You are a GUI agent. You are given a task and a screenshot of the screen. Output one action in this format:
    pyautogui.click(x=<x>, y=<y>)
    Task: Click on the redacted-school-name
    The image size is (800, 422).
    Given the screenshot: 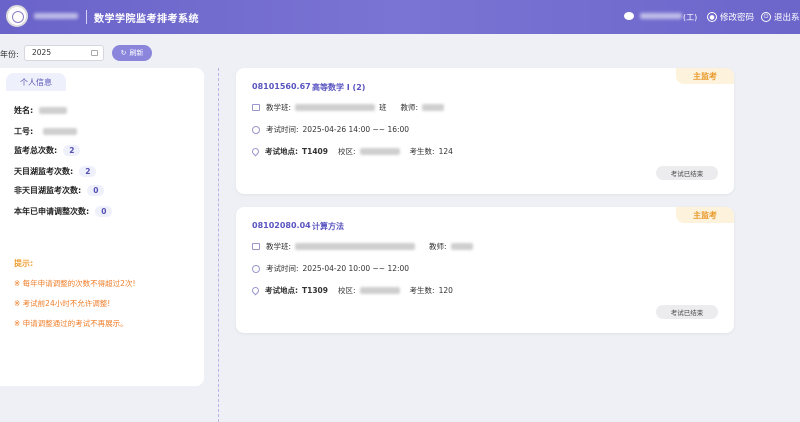 What is the action you would take?
    pyautogui.click(x=56, y=16)
    